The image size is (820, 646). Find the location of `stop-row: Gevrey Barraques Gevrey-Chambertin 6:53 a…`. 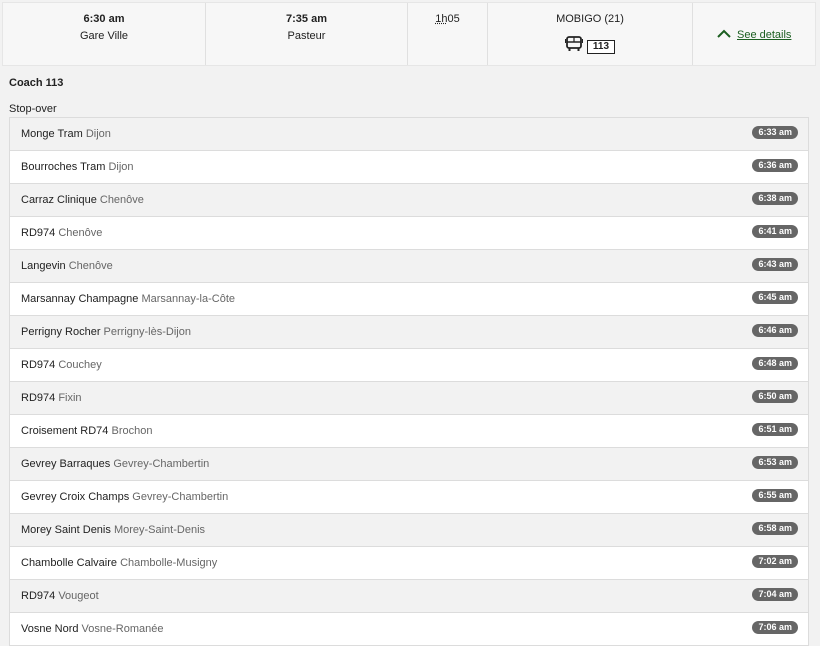

stop-row: Gevrey Barraques Gevrey-Chambertin 6:53 a… is located at coordinates (409, 464).